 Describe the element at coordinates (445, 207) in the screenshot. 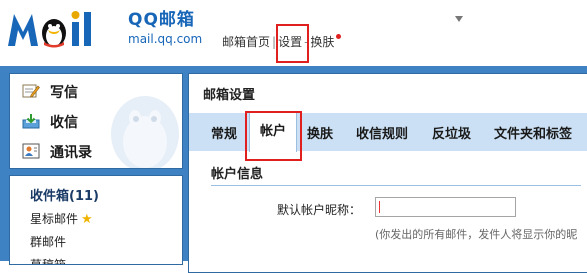

I see `nickname-input` at that location.